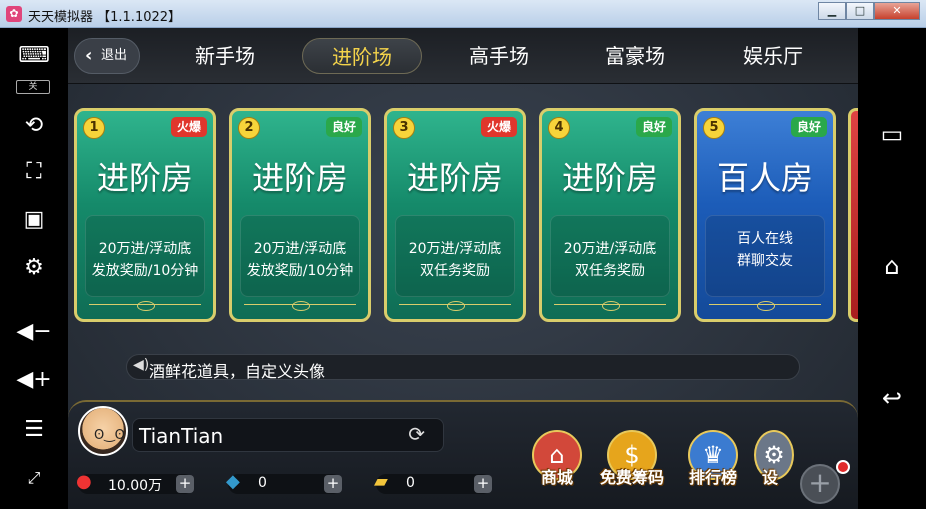 The width and height of the screenshot is (926, 509). I want to click on room-title: 百人房, so click(764, 178).